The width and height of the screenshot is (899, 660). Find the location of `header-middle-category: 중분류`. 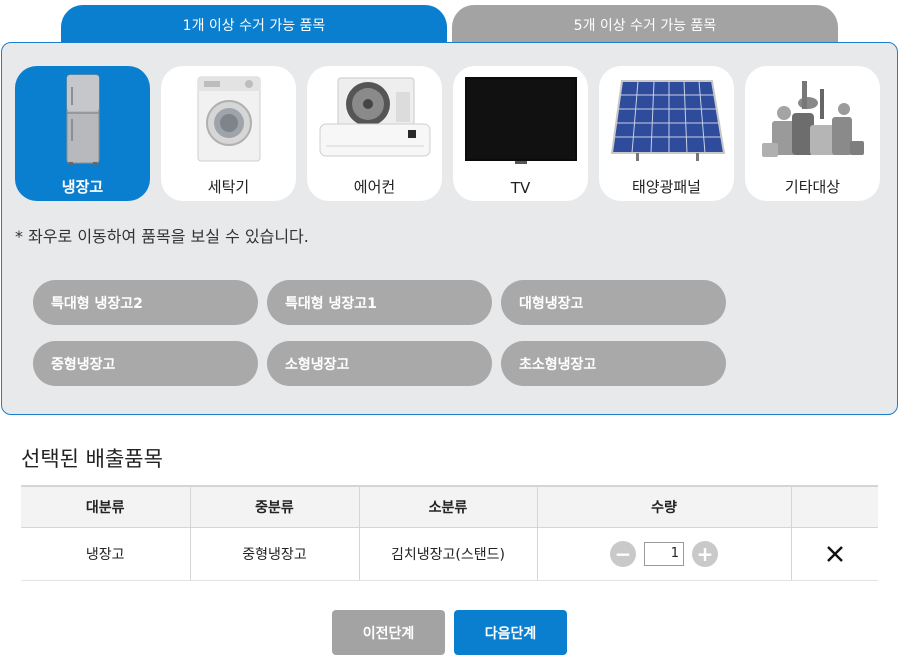

header-middle-category: 중분류 is located at coordinates (275, 506).